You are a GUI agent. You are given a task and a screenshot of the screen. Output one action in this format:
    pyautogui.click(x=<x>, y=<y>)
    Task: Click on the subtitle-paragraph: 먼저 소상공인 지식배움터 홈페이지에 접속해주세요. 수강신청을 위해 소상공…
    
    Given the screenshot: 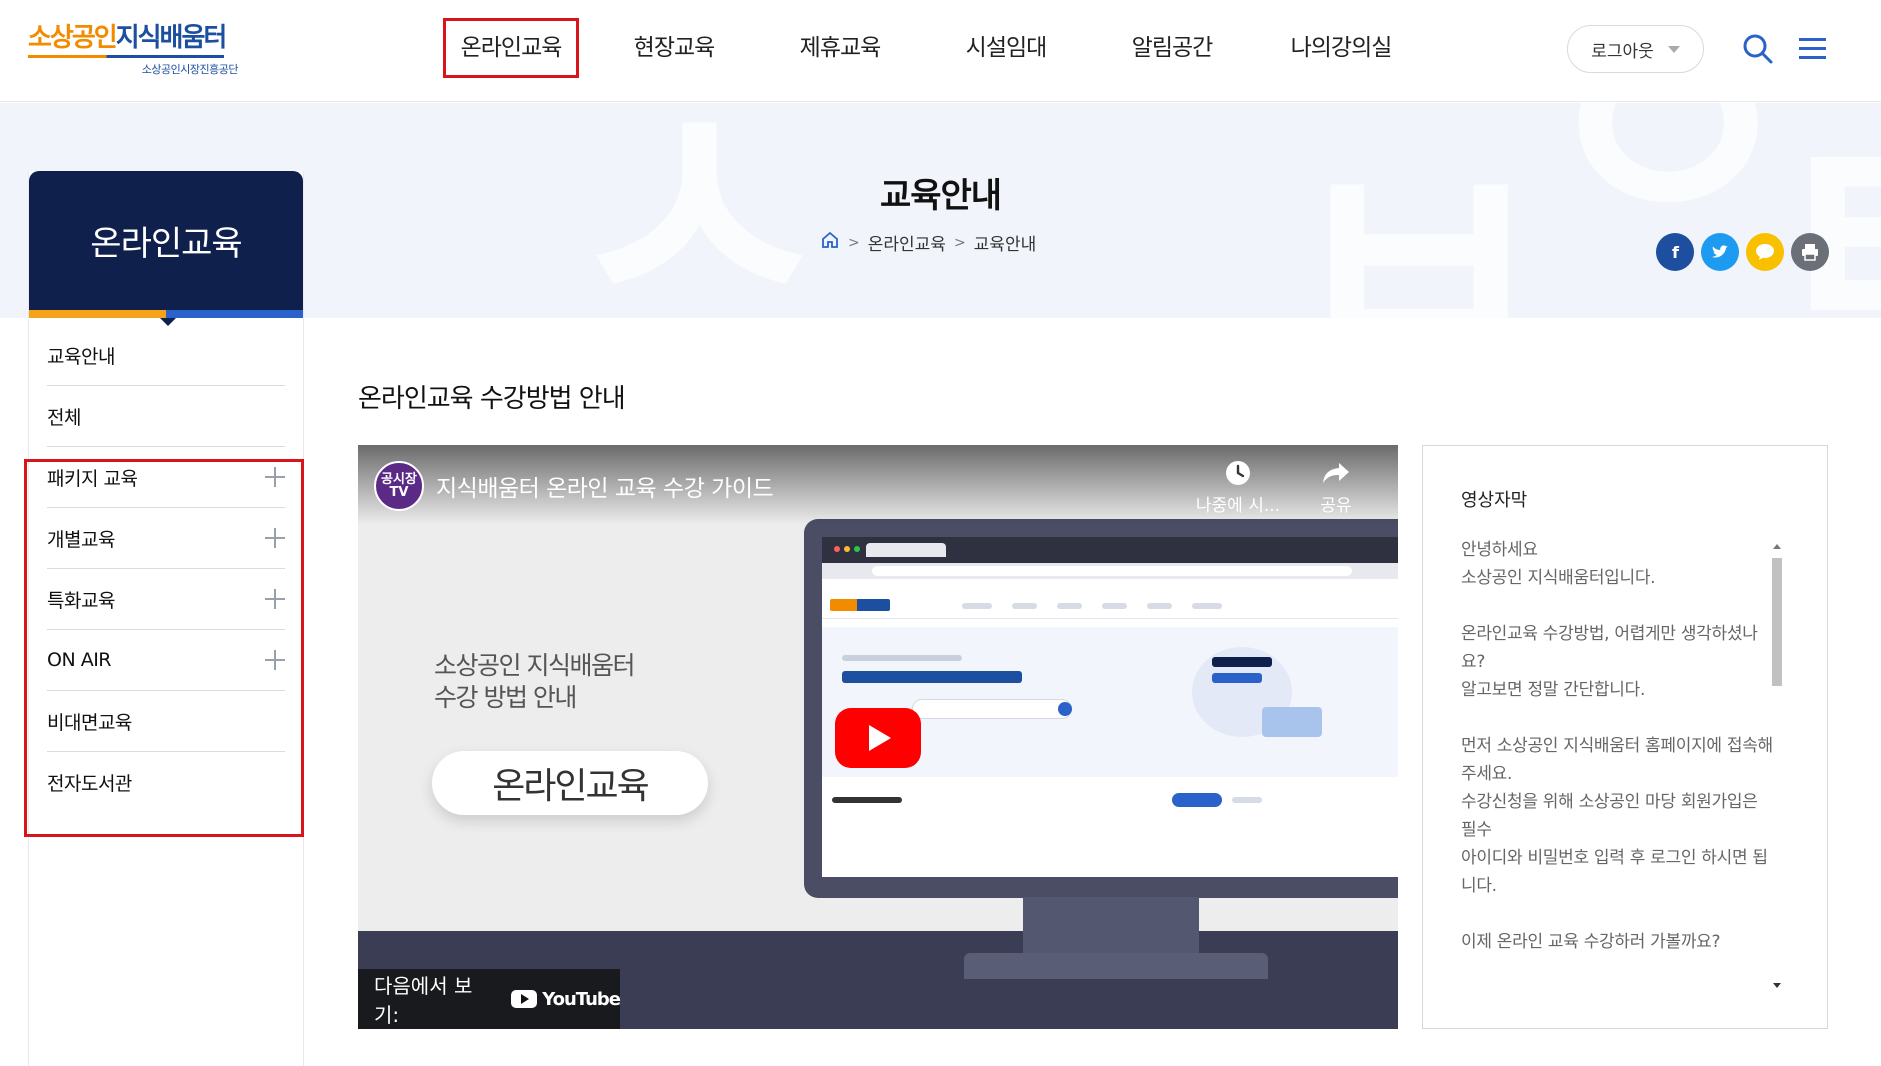 What is the action you would take?
    pyautogui.click(x=1617, y=816)
    